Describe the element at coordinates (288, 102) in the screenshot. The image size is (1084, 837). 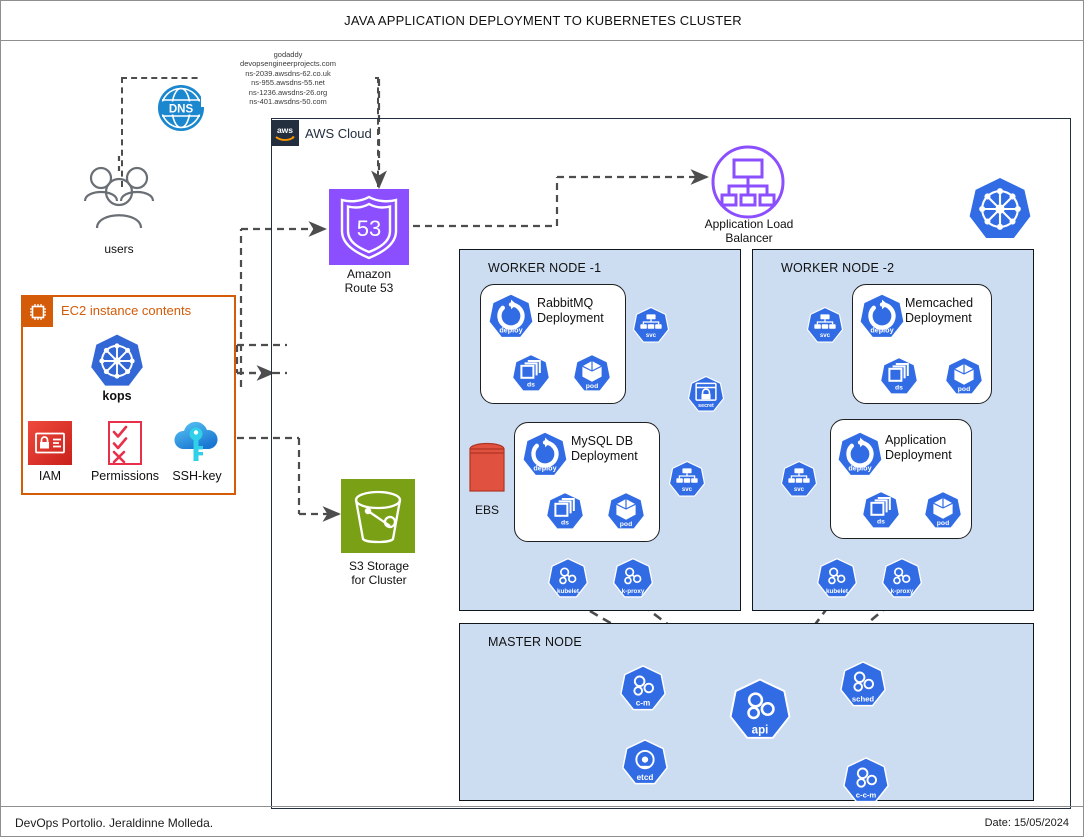
I see `dns-record-line: ns-401.awsdns-50.com` at that location.